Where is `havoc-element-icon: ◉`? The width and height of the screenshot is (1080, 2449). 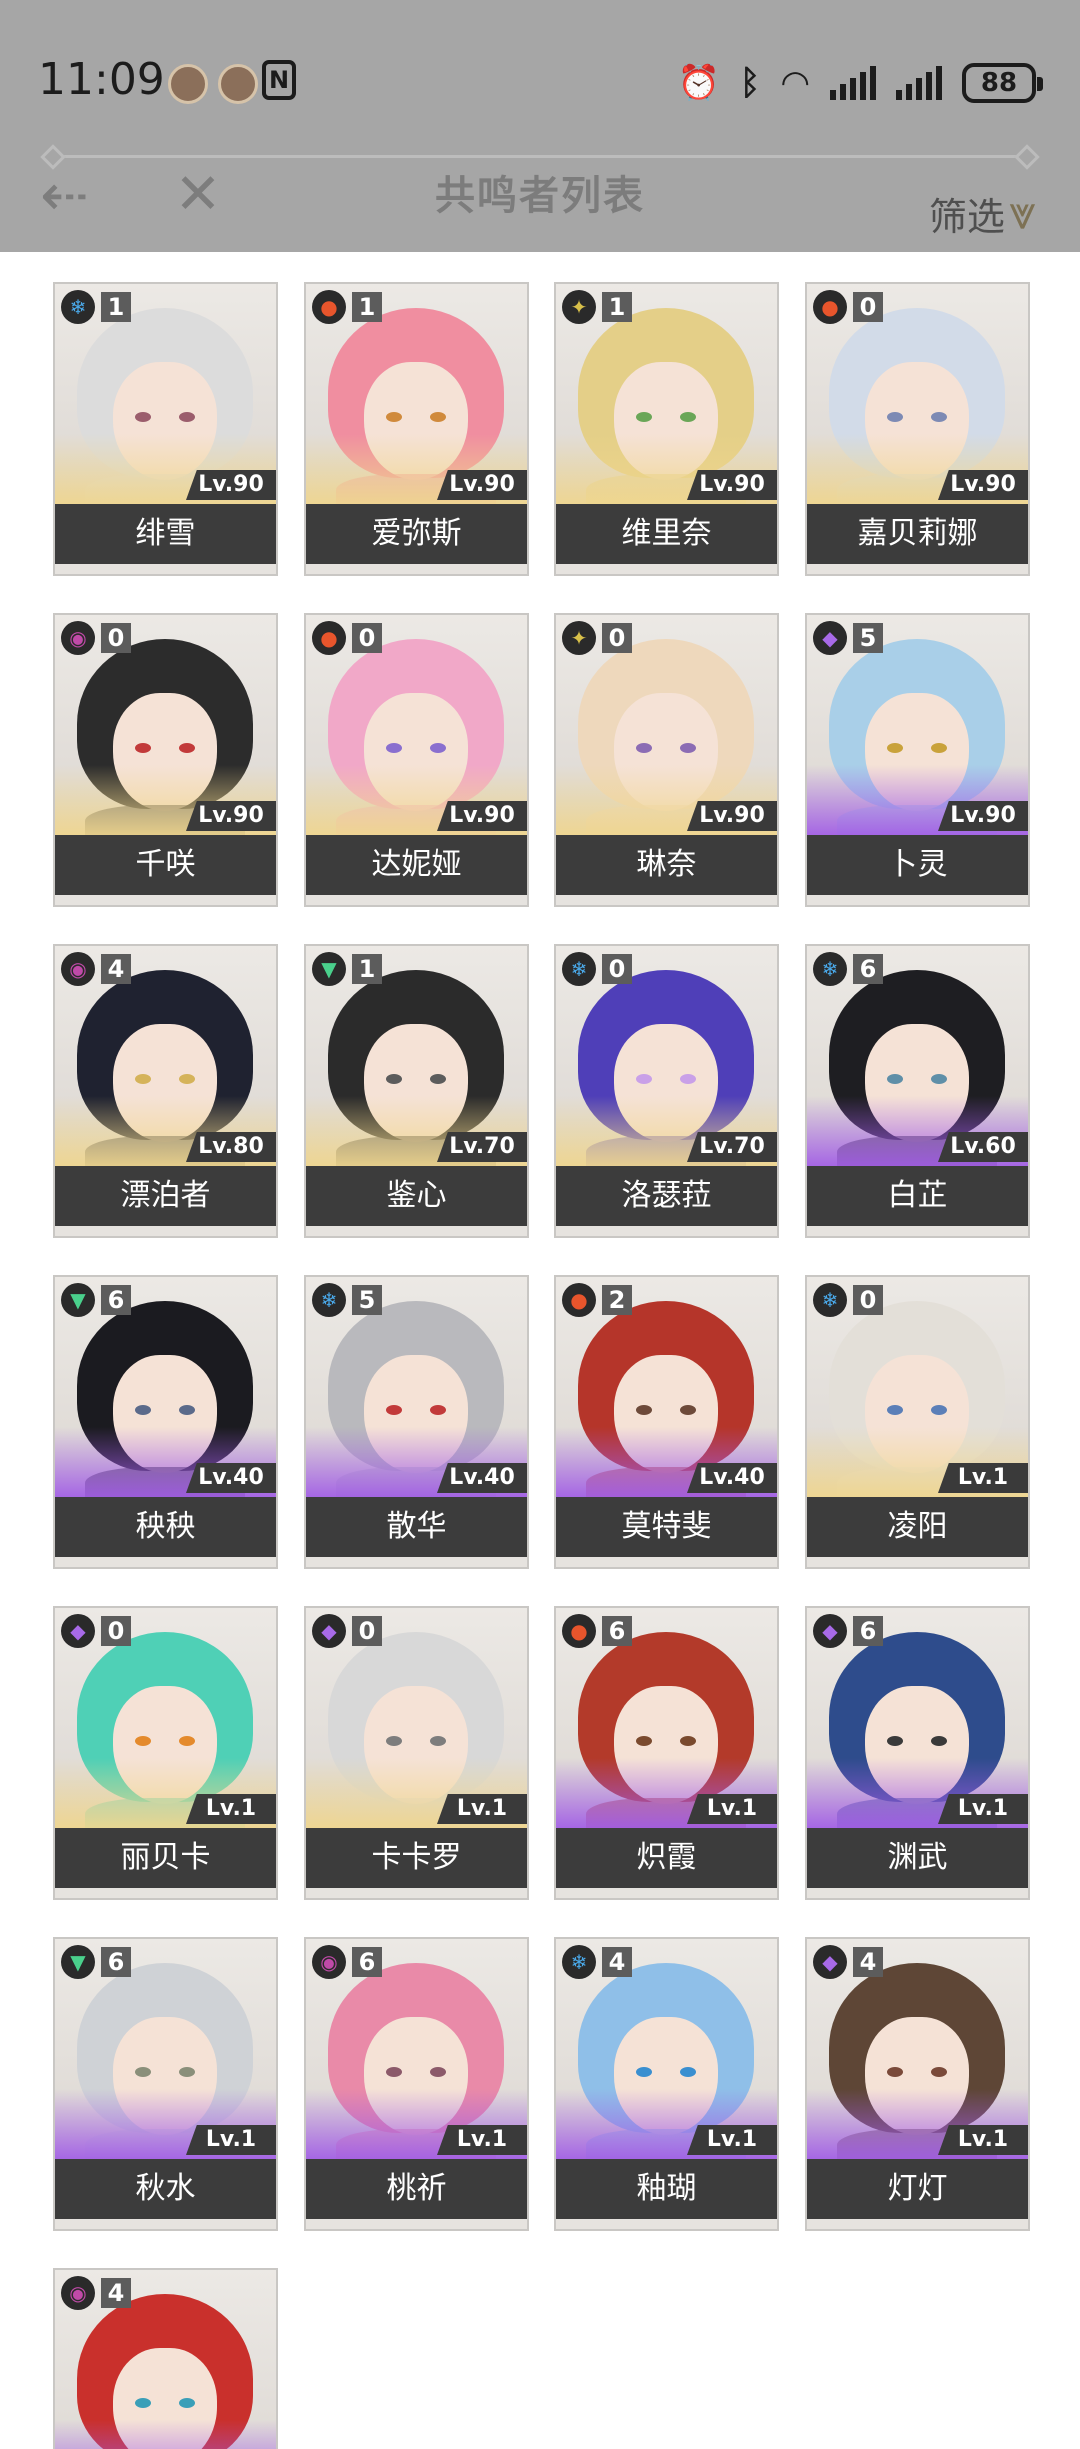 havoc-element-icon: ◉ is located at coordinates (78, 638).